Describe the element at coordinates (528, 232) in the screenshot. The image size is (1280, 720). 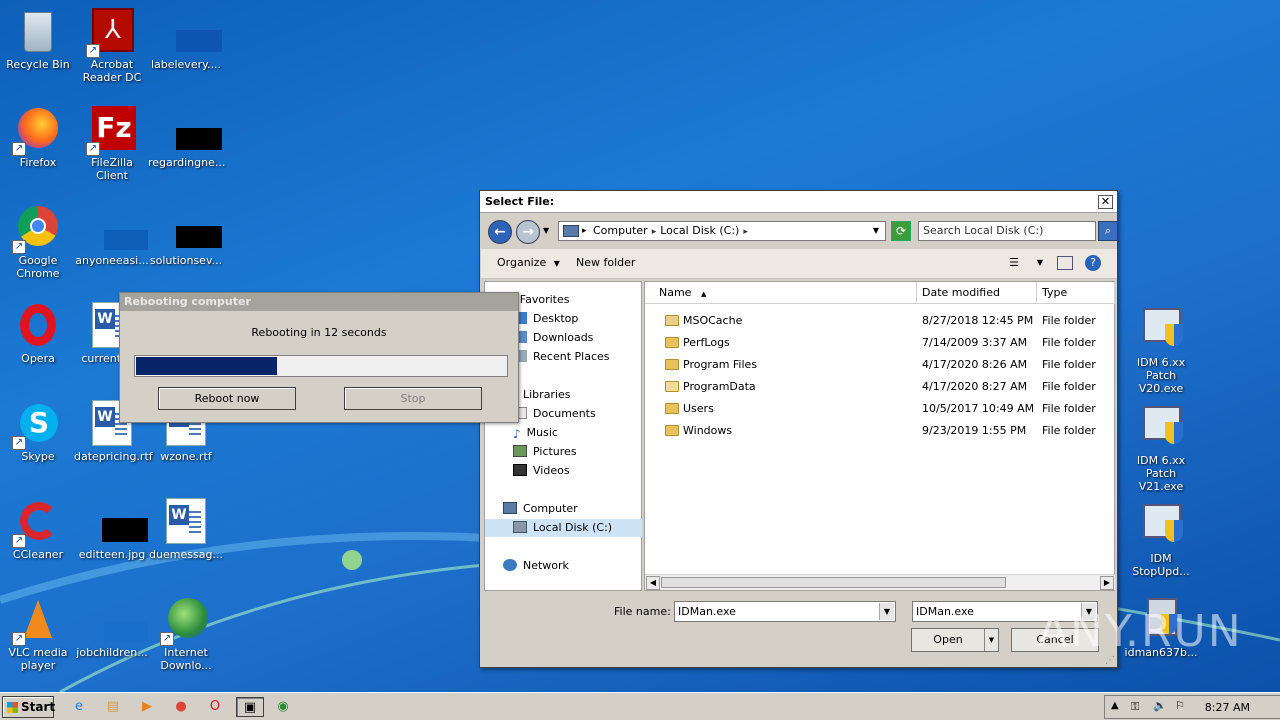
I see `forward-button: →` at that location.